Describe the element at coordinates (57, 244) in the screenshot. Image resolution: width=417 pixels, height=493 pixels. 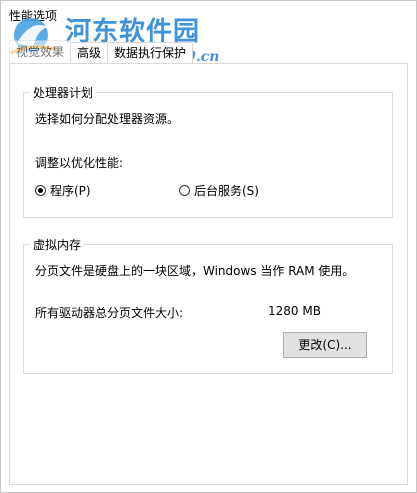
I see `virtual-memory-legend: 虚拟内存` at that location.